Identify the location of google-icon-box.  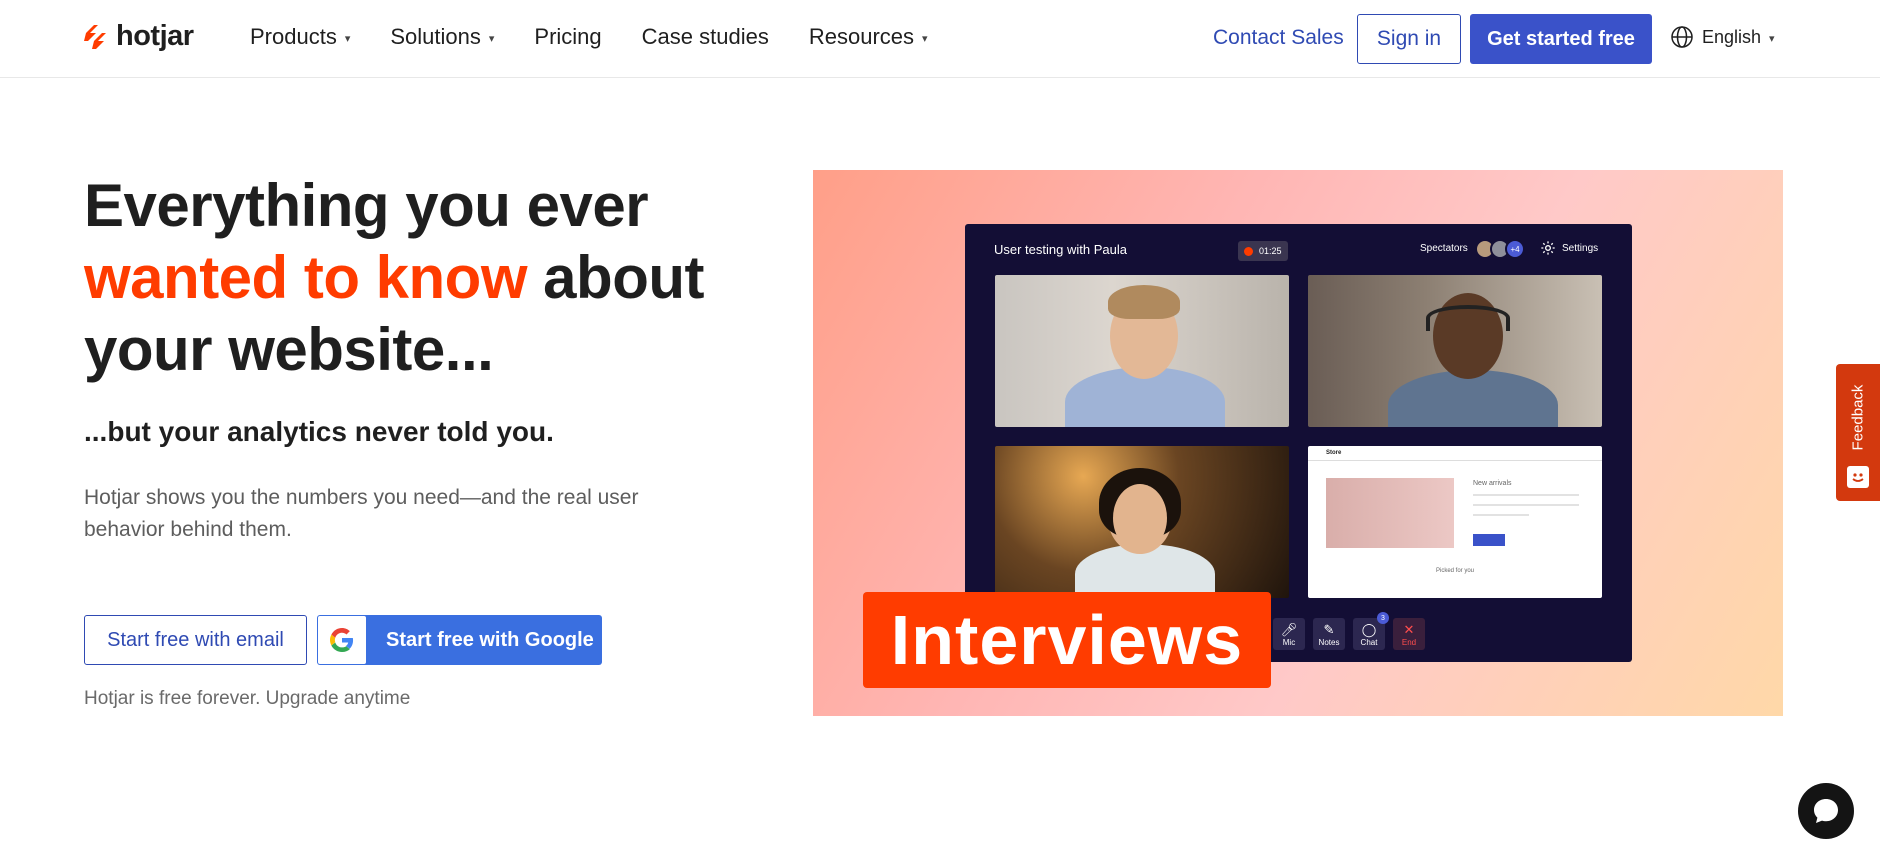
(342, 640).